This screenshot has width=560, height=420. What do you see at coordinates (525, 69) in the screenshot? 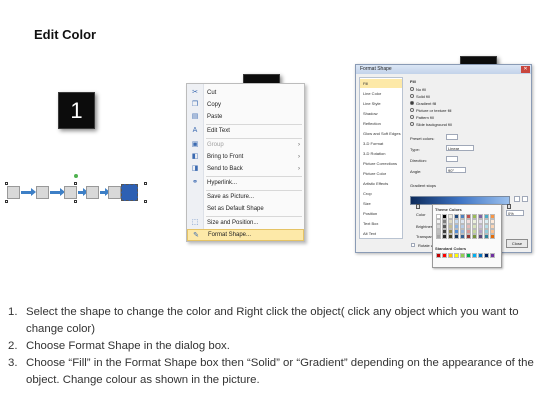
I see `close-icon: ✕` at bounding box center [525, 69].